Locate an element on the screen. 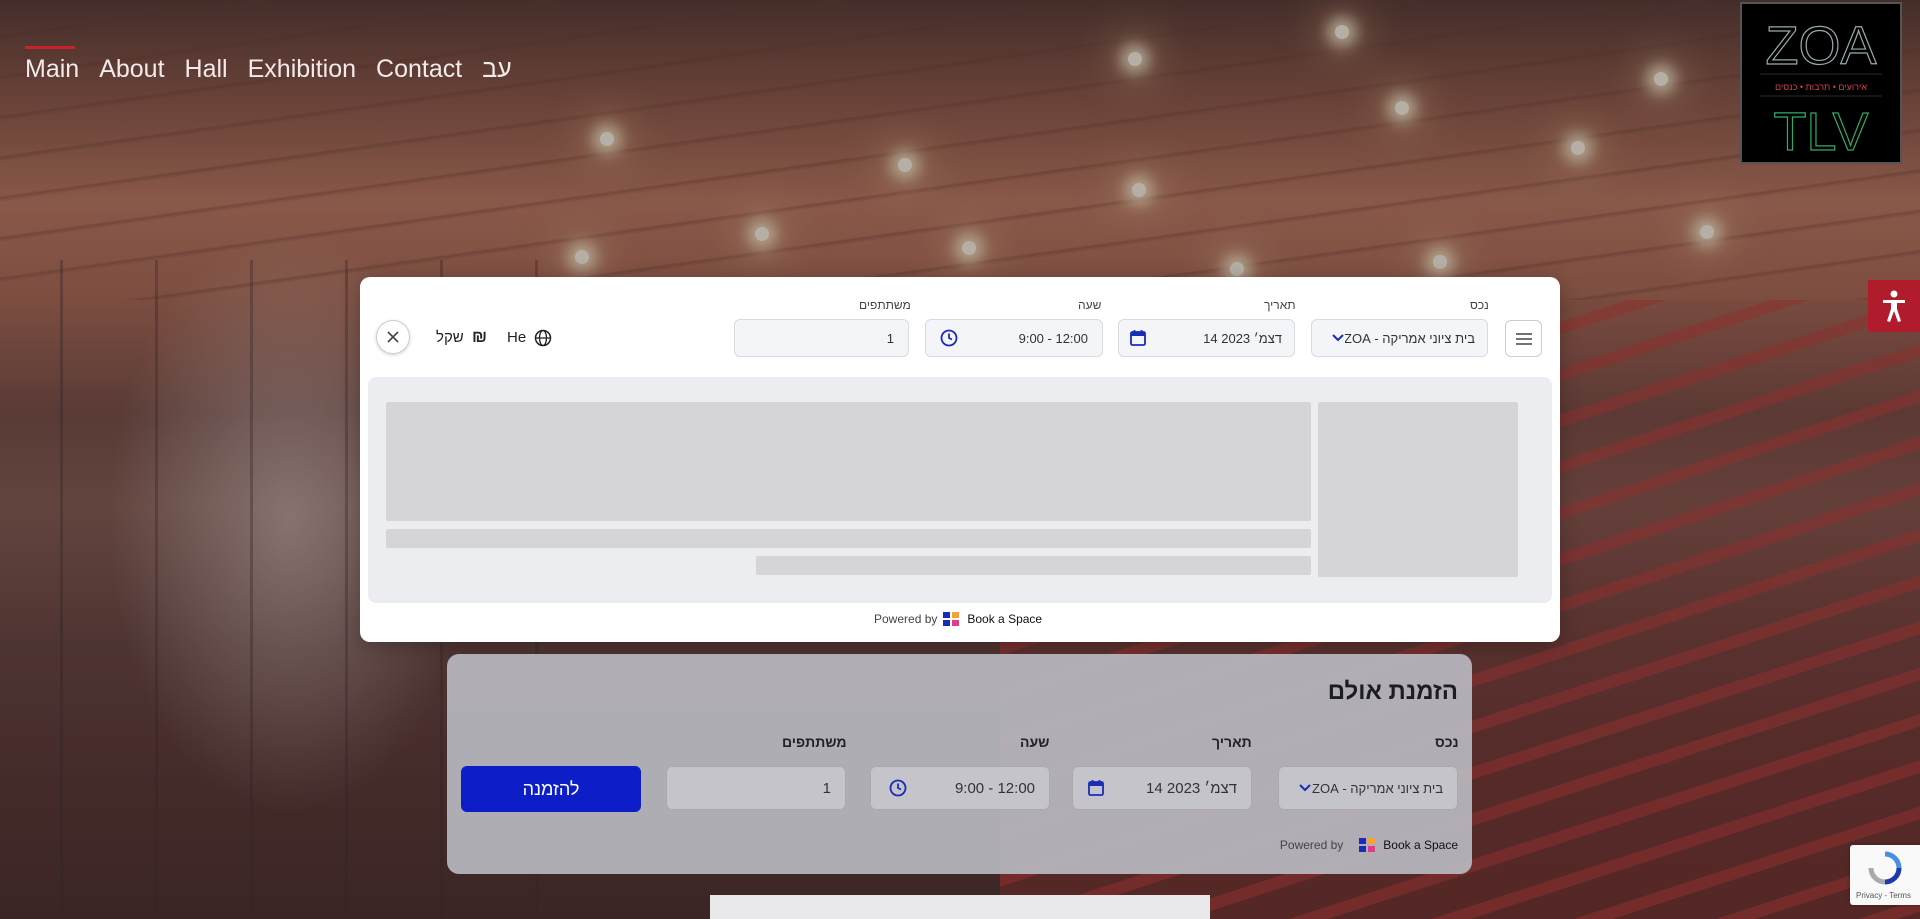  participants-label: משתתפים is located at coordinates (885, 305).